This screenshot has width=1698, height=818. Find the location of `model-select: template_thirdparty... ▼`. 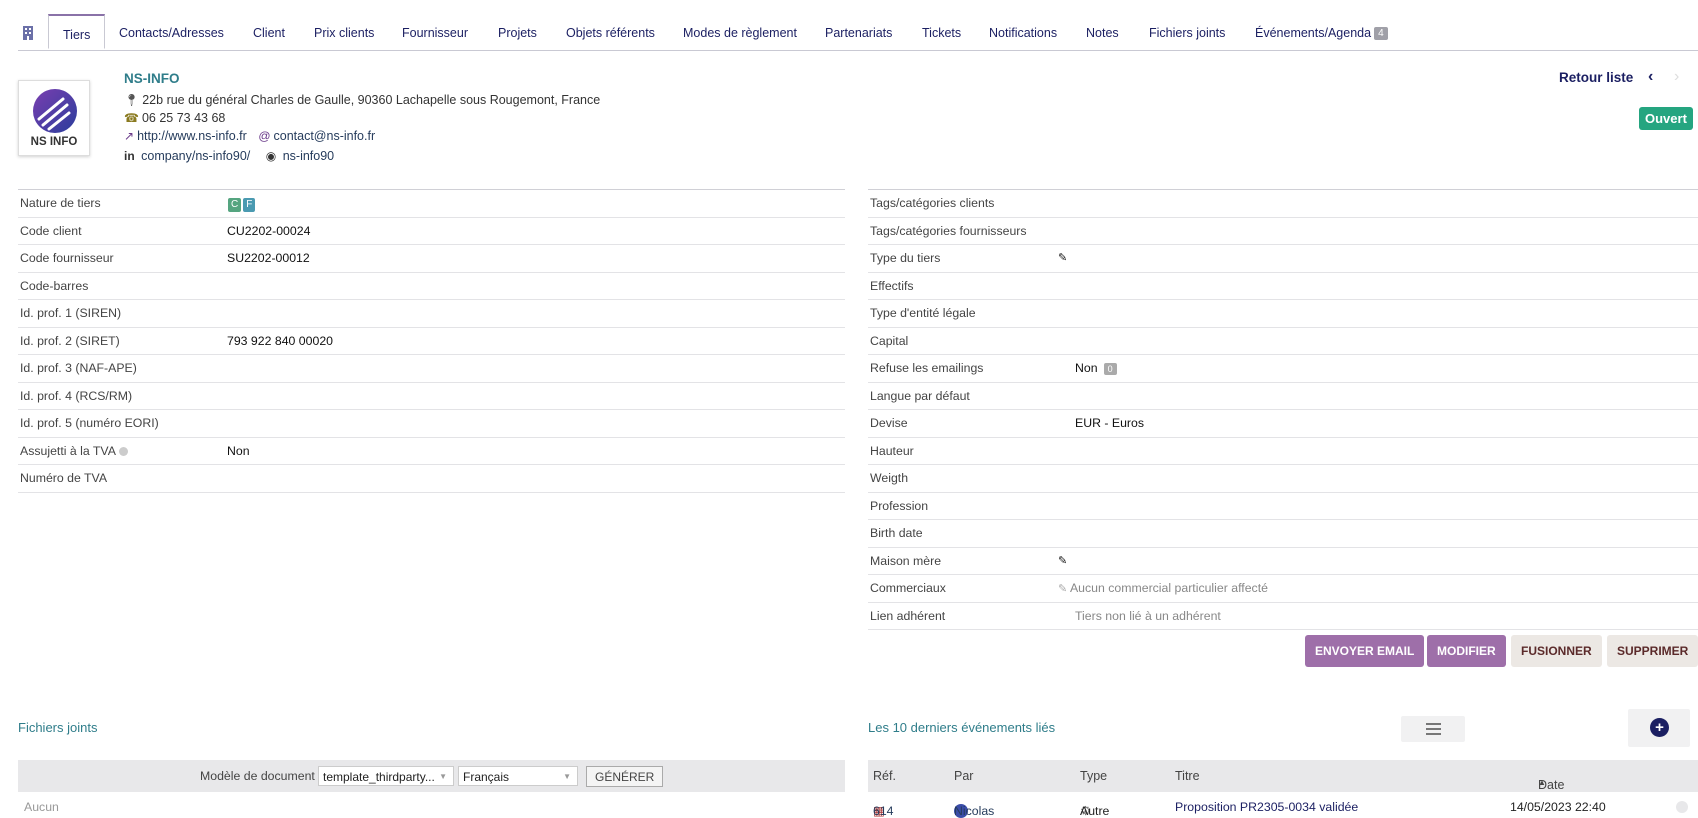

model-select: template_thirdparty... ▼ is located at coordinates (386, 776).